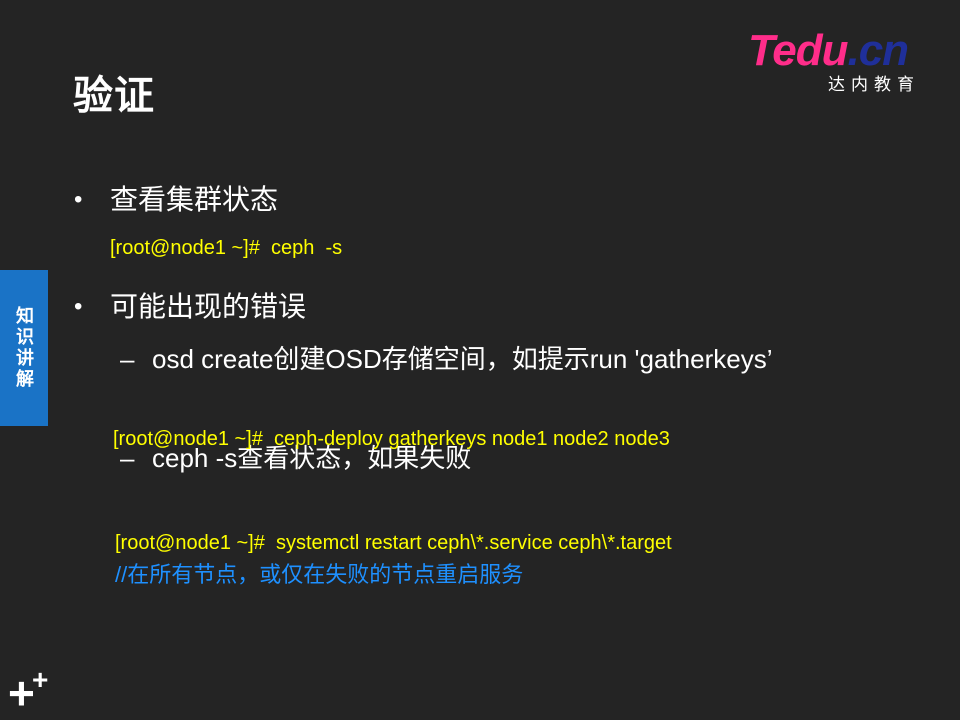  Describe the element at coordinates (40, 679) in the screenshot. I see `plus-small: +` at that location.